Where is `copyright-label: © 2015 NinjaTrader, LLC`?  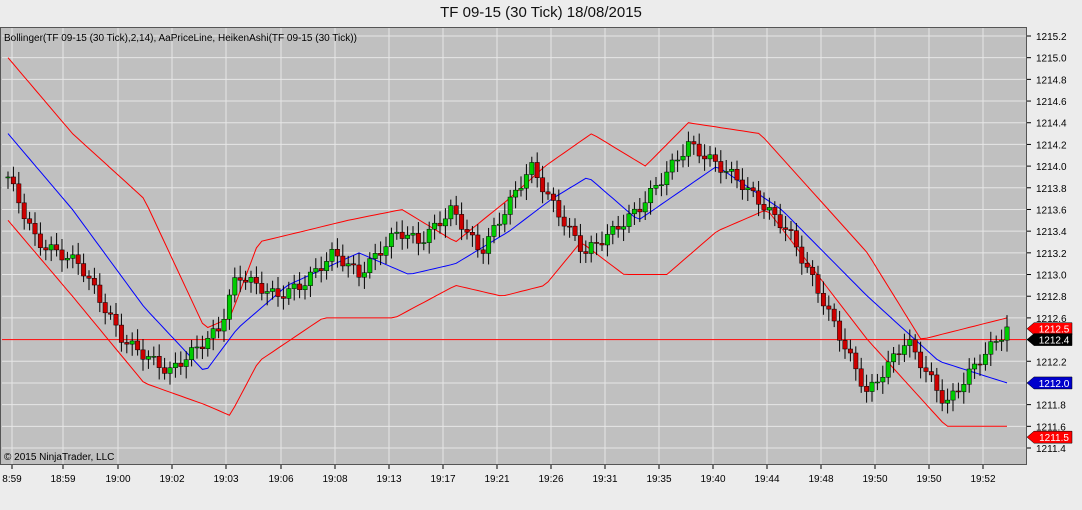 copyright-label: © 2015 NinjaTrader, LLC is located at coordinates (59, 457).